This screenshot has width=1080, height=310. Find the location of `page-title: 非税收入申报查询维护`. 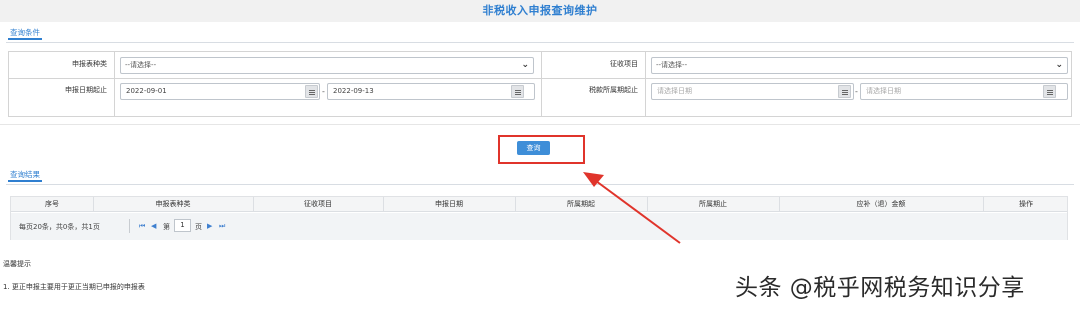

page-title: 非税收入申报查询维护 is located at coordinates (540, 10).